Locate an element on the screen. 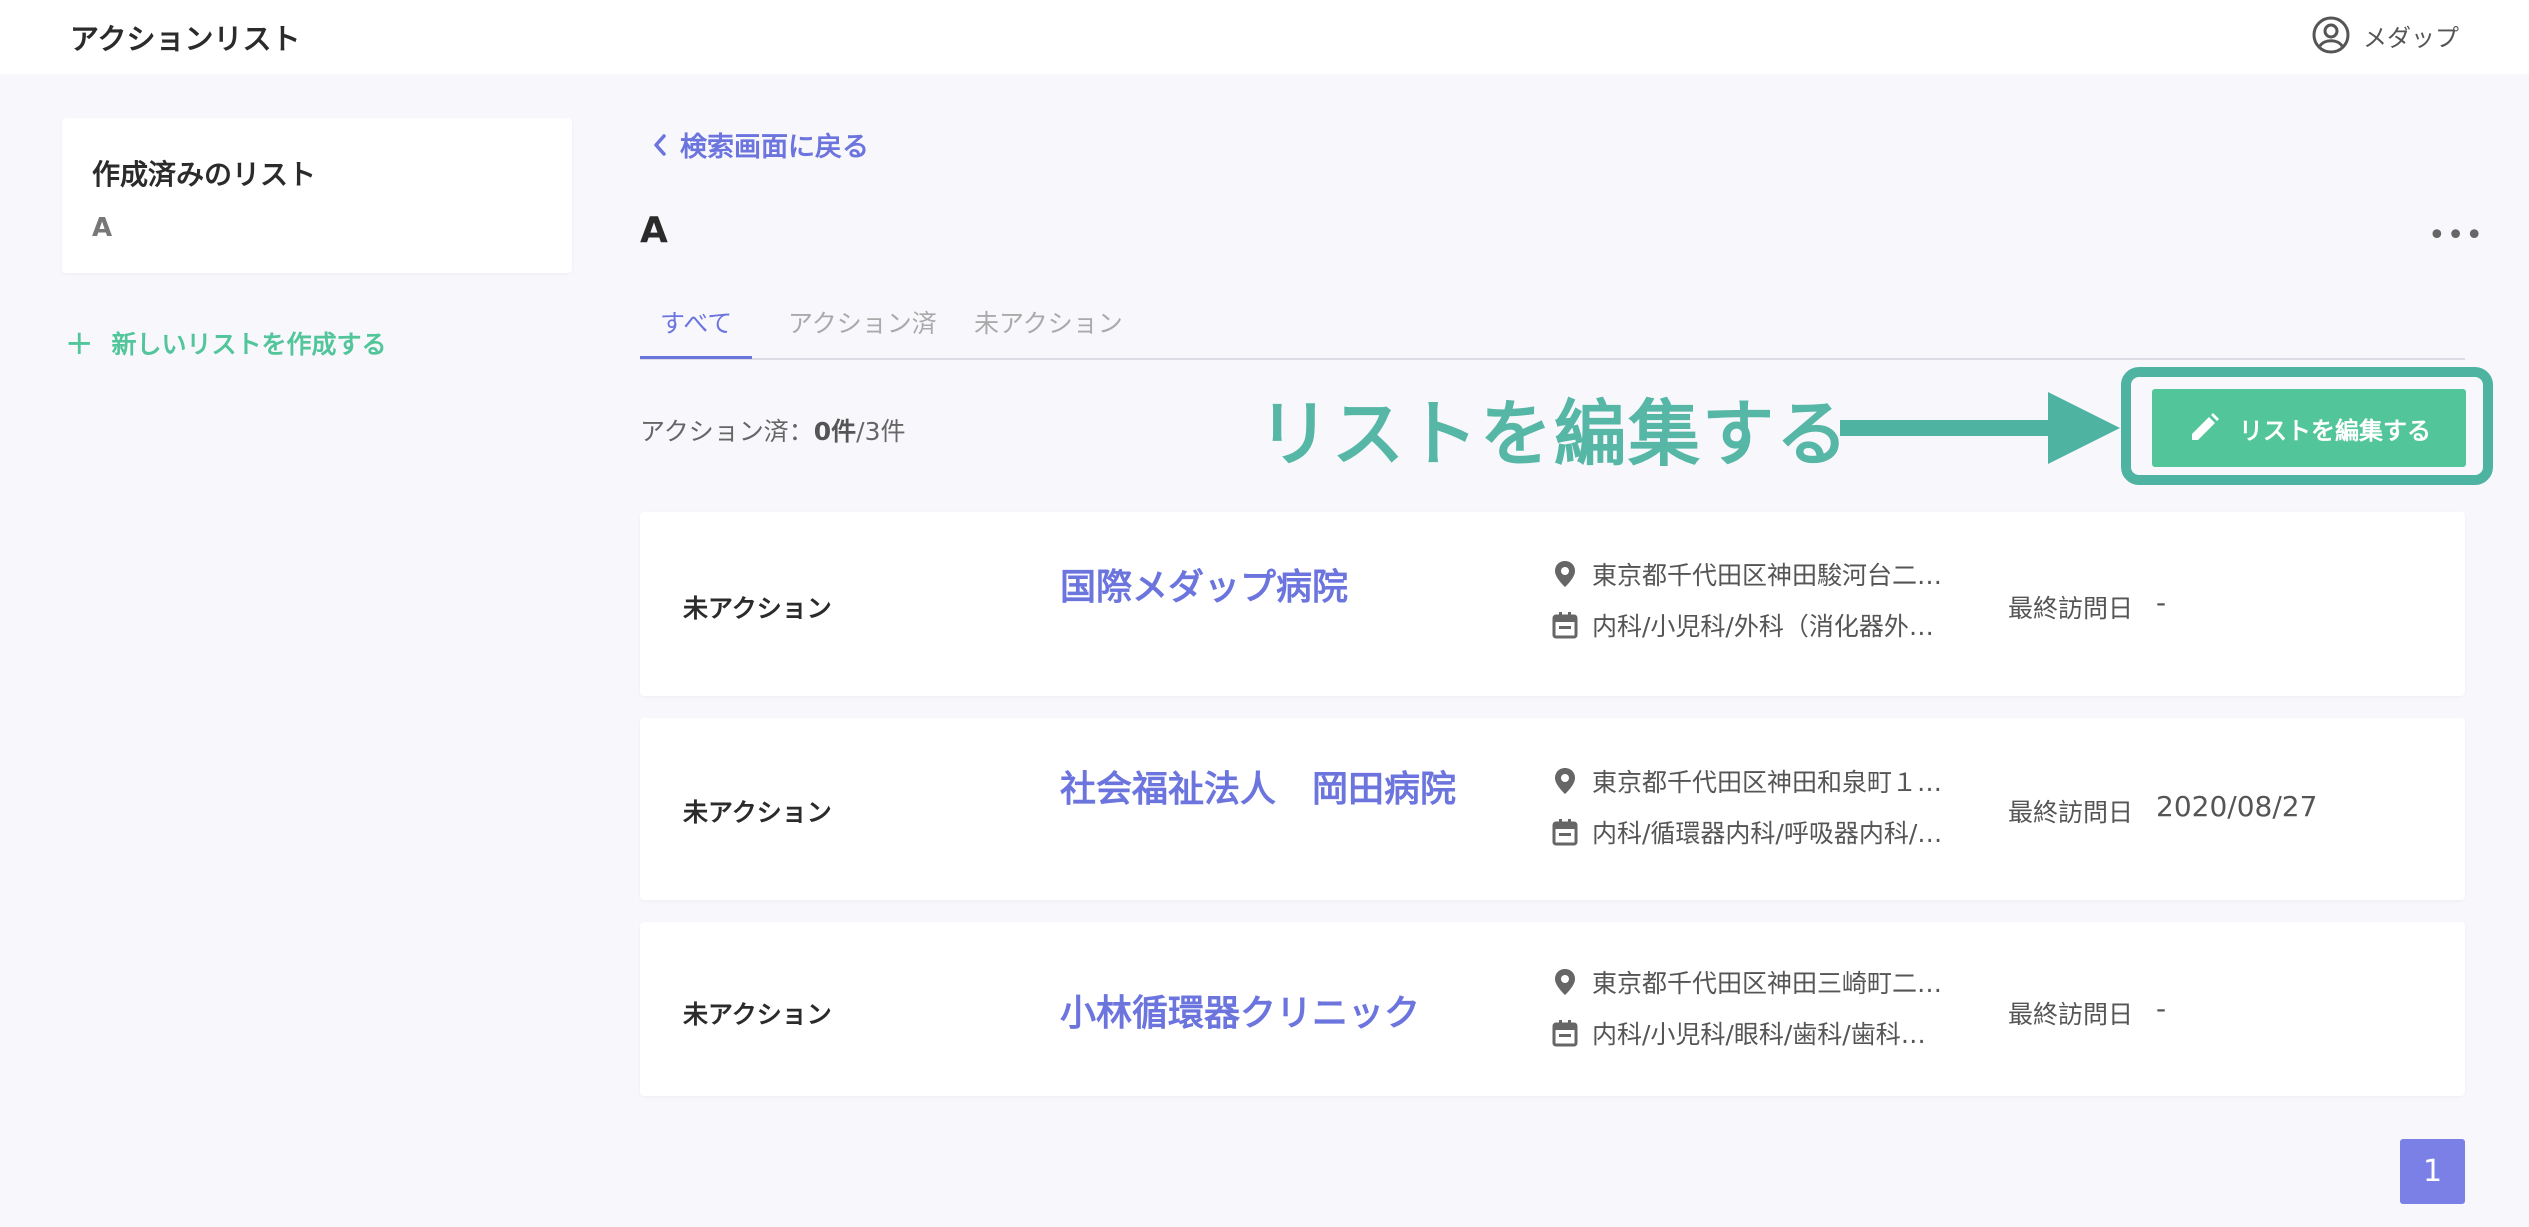  back-to-search-label: 検索画面に戻る is located at coordinates (774, 147).